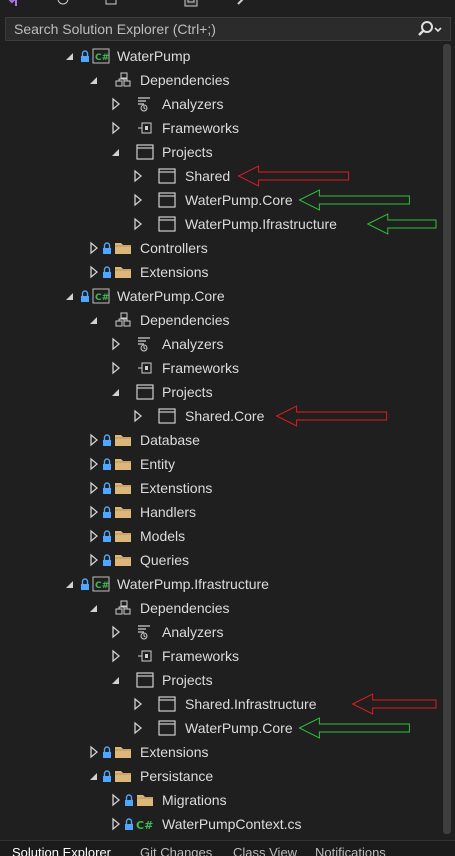  I want to click on tree-node: C# WaterPumpContext.cs, so click(220, 824).